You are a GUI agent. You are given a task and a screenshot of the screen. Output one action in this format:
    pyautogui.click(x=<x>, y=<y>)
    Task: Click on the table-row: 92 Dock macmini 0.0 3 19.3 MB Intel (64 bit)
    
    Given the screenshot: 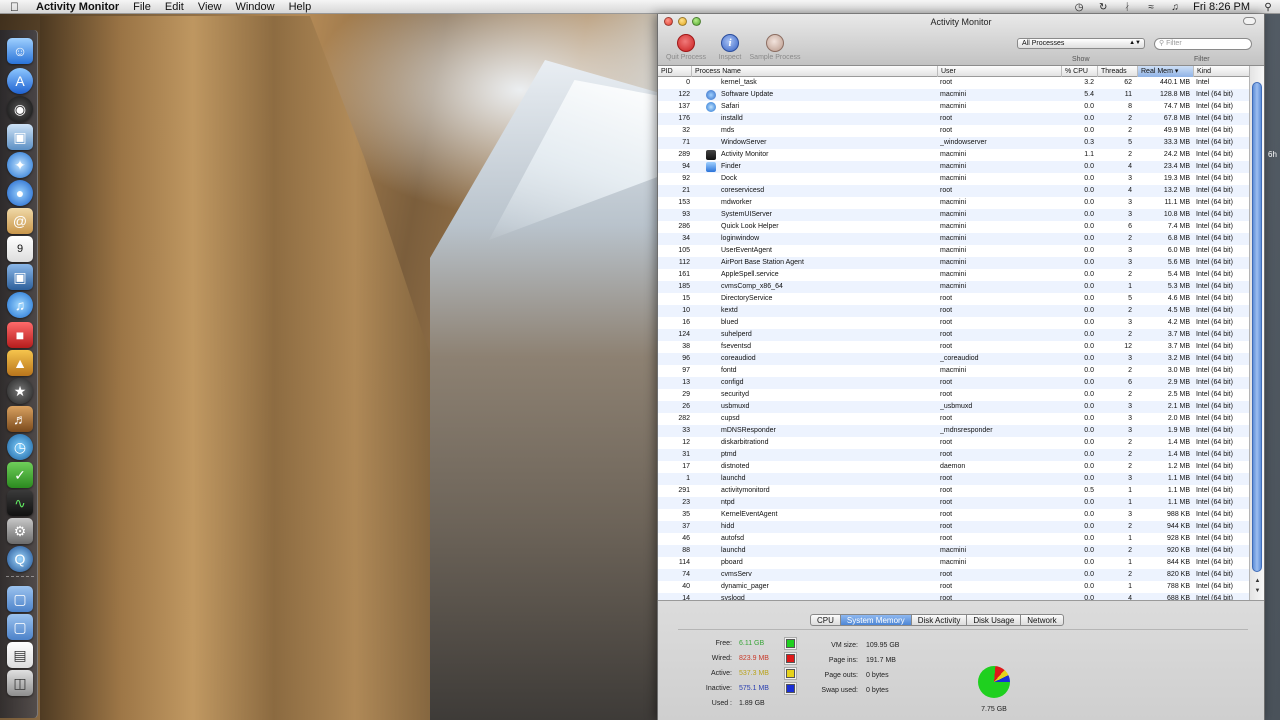 What is the action you would take?
    pyautogui.click(x=953, y=179)
    